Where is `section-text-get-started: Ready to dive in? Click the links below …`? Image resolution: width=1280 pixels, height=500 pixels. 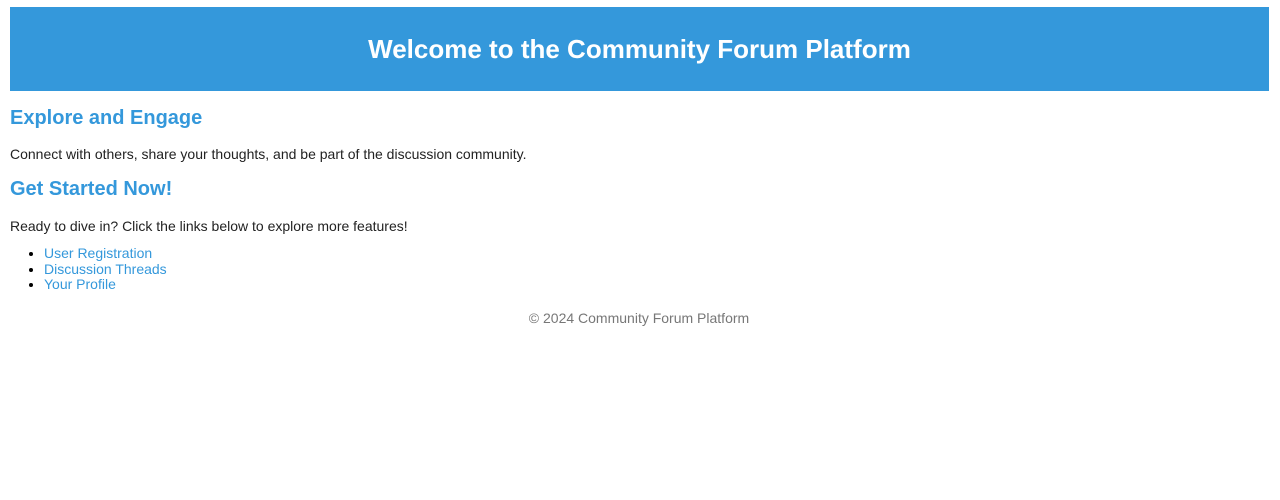 section-text-get-started: Ready to dive in? Click the links below … is located at coordinates (209, 226).